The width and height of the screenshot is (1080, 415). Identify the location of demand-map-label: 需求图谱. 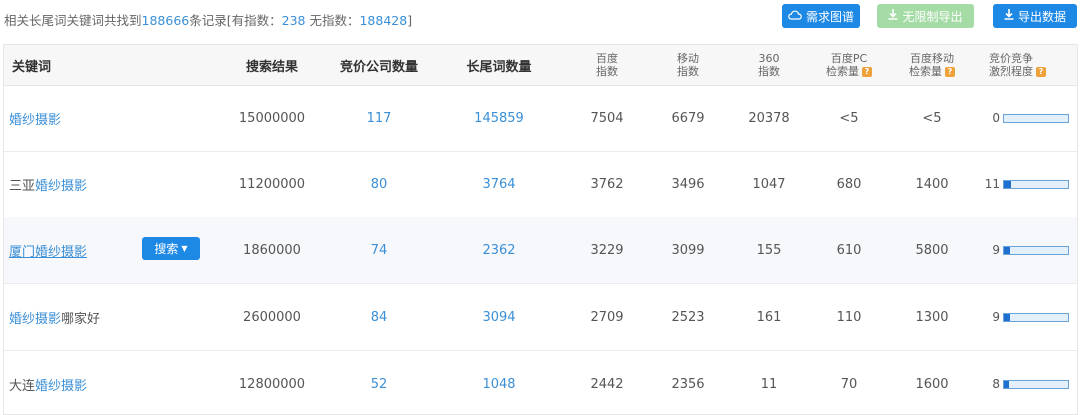
(829, 16).